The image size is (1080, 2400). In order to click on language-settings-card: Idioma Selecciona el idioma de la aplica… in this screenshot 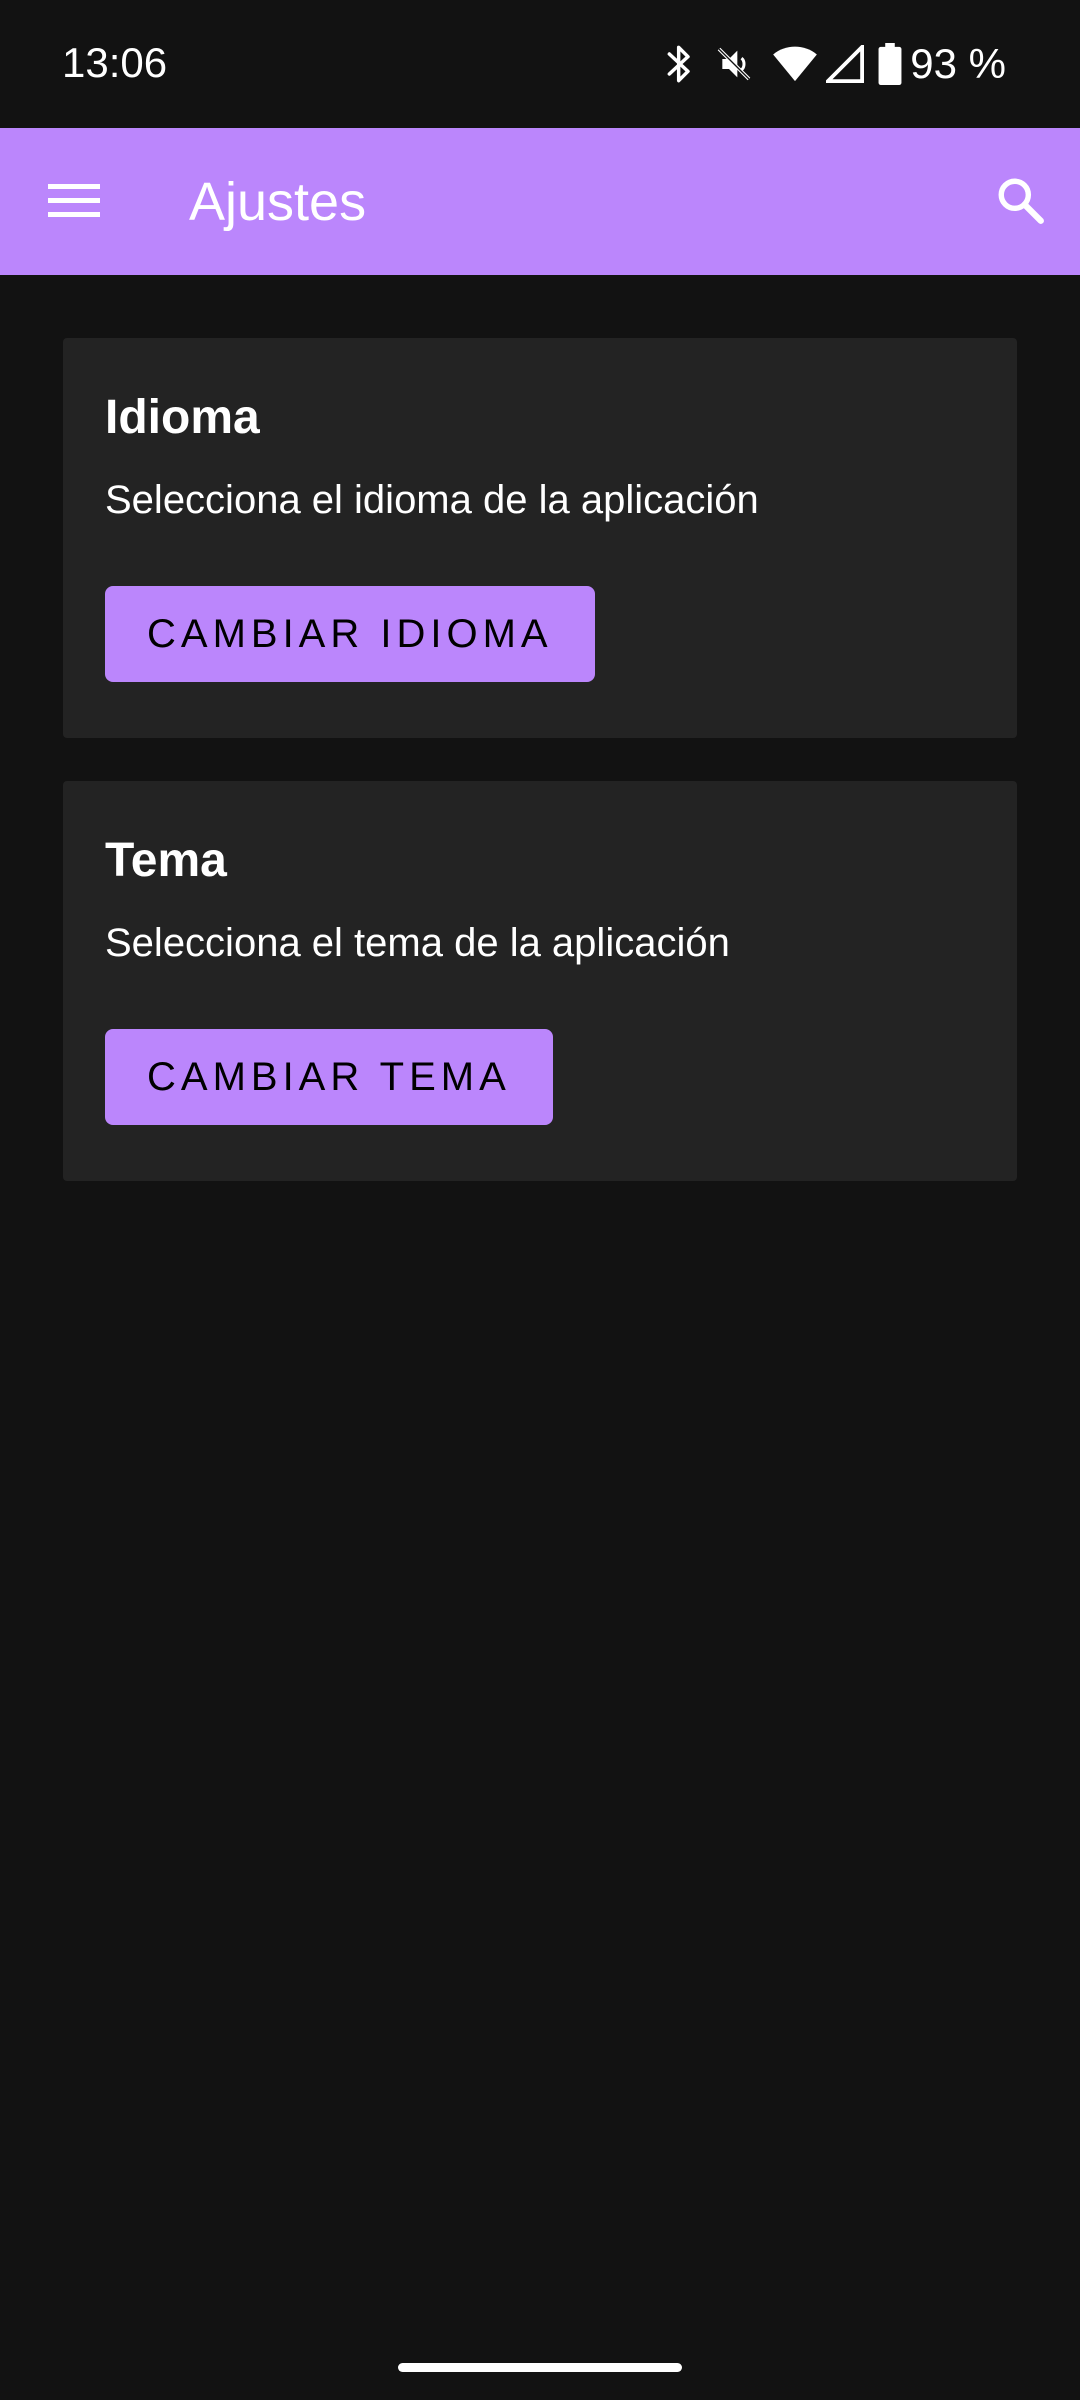, I will do `click(540, 538)`.